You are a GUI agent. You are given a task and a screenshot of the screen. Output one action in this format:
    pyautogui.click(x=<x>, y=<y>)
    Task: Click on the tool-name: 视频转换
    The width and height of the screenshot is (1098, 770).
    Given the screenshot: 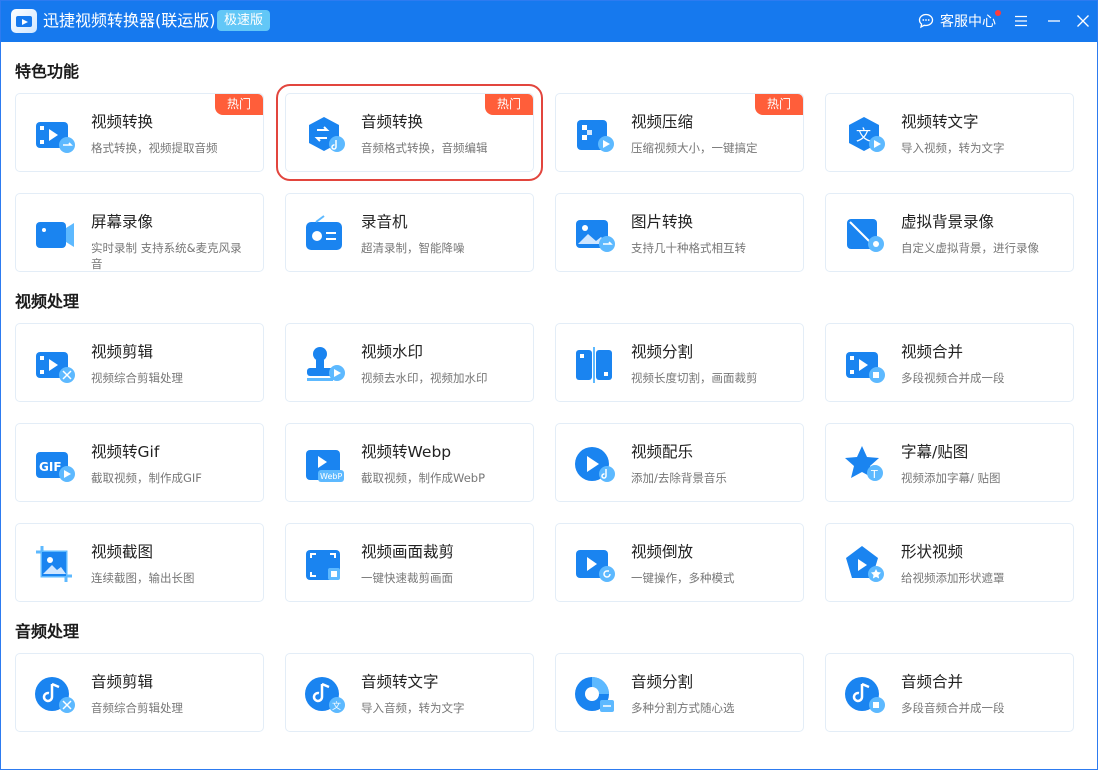 What is the action you would take?
    pyautogui.click(x=122, y=122)
    